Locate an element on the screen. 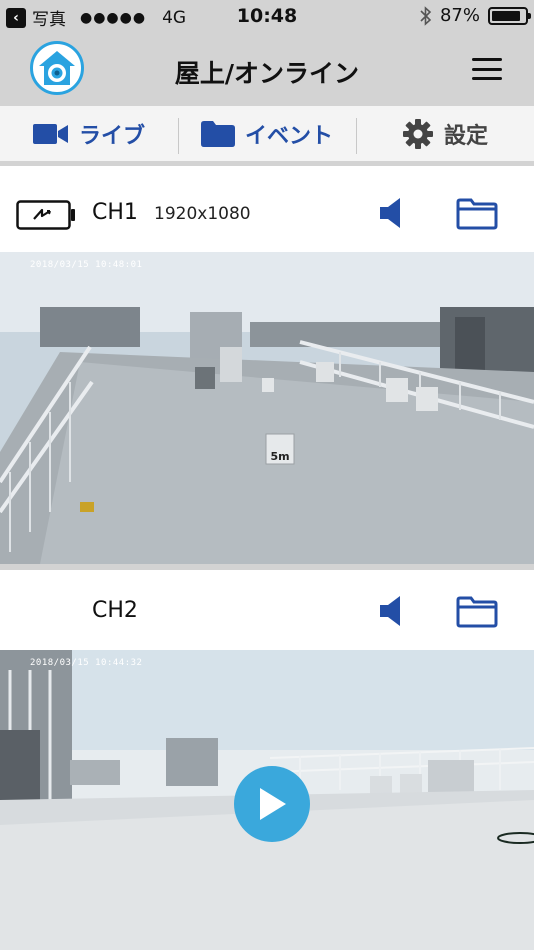  tab-settings-label: 設定 is located at coordinates (465, 136).